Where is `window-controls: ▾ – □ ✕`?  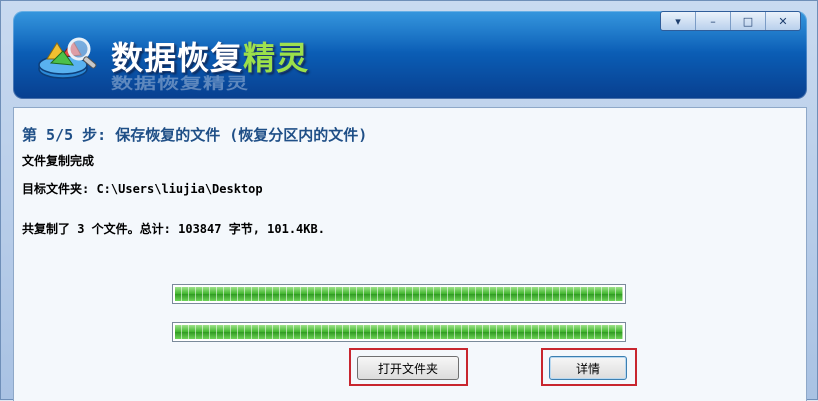 window-controls: ▾ – □ ✕ is located at coordinates (730, 21).